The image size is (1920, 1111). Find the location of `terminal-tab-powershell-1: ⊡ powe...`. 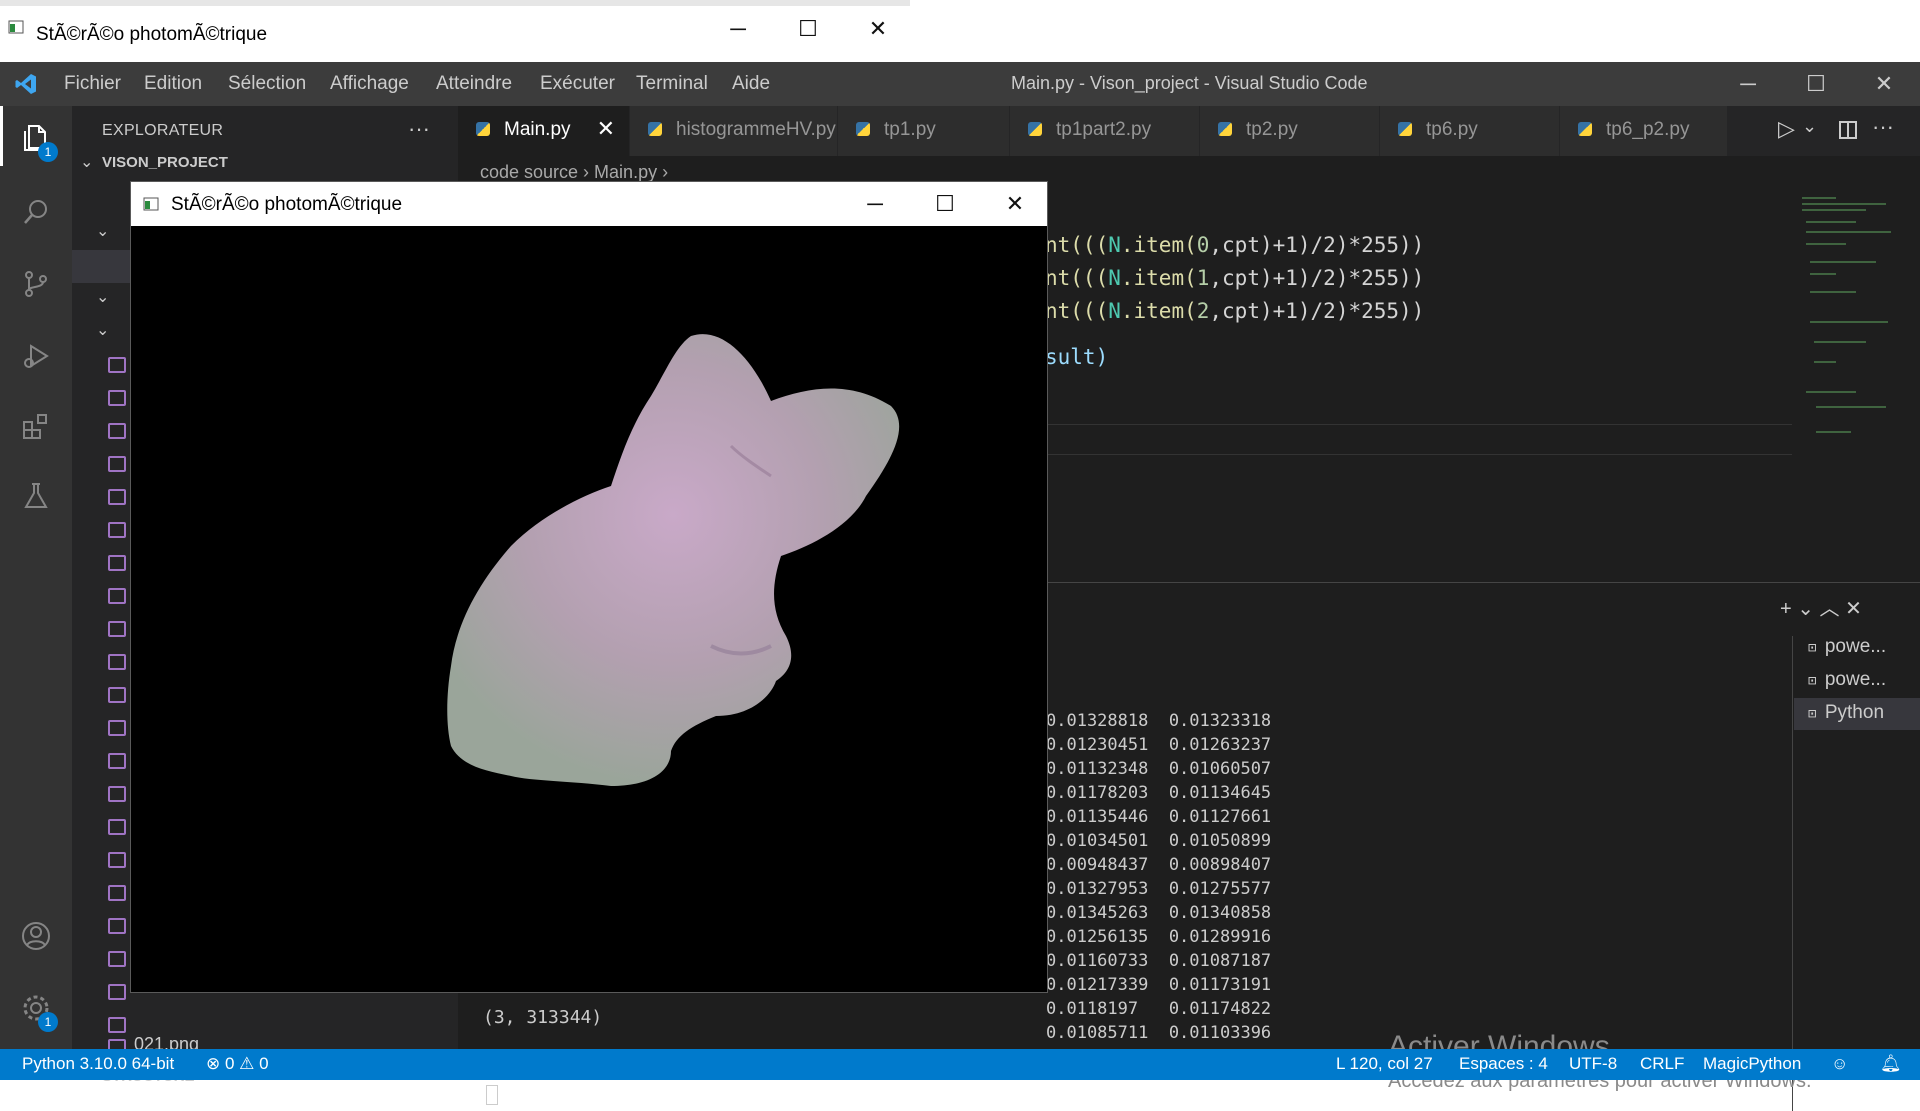

terminal-tab-powershell-1: ⊡ powe... is located at coordinates (1857, 648).